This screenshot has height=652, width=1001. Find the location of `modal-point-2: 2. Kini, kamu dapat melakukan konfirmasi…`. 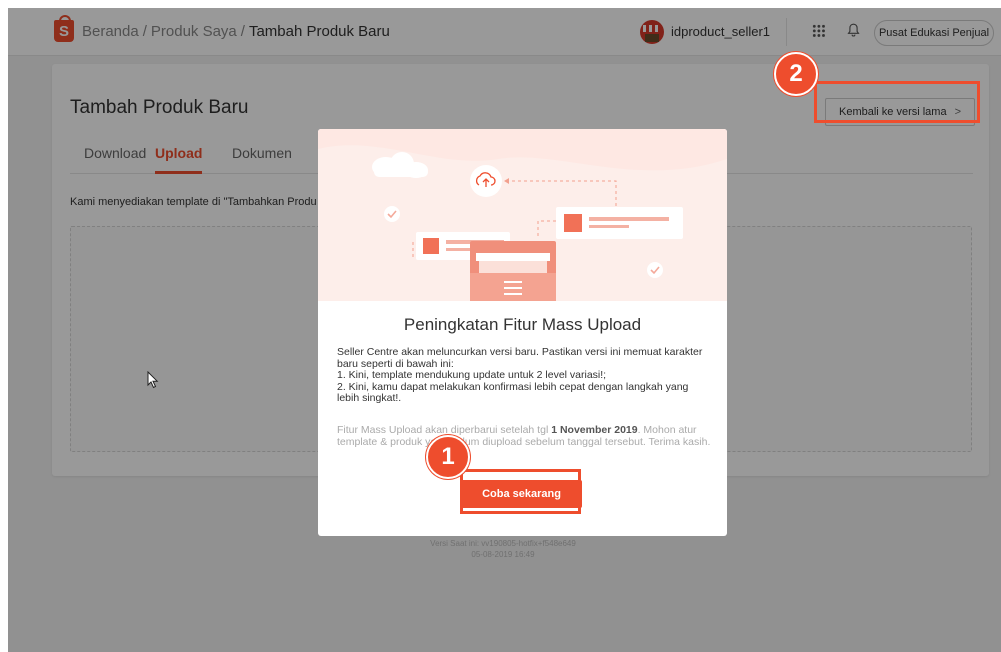

modal-point-2: 2. Kini, kamu dapat melakukan konfirmasi… is located at coordinates (513, 392).